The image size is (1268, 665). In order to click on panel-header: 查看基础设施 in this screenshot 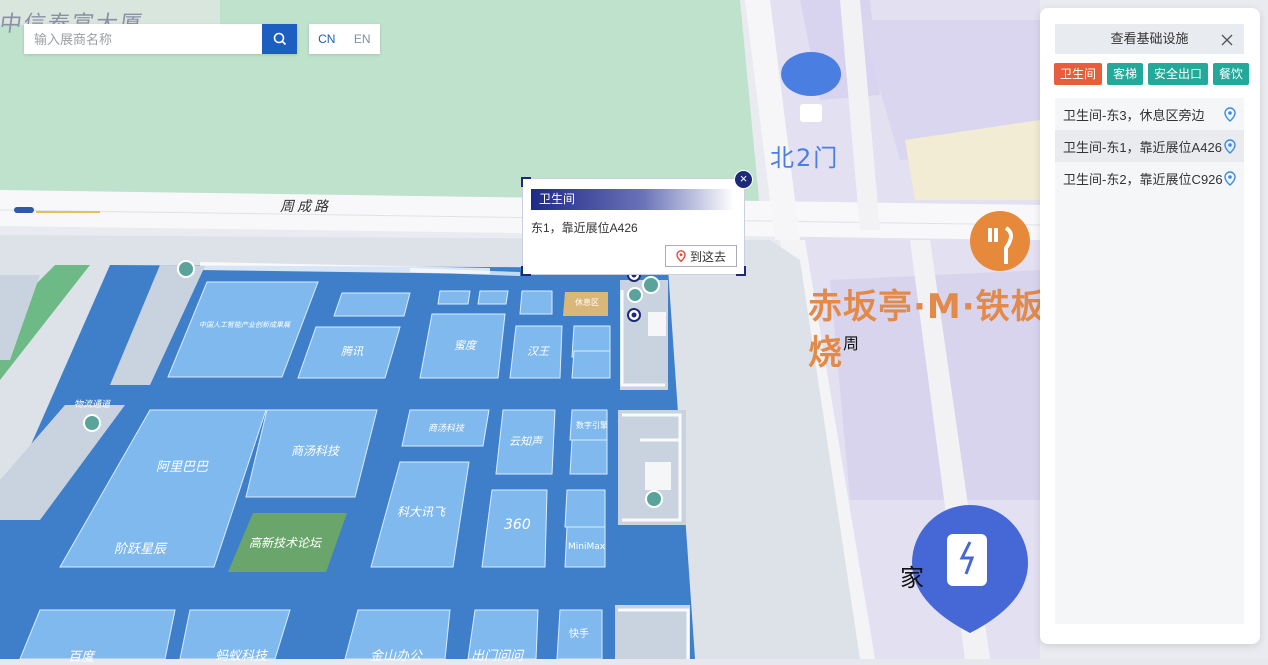, I will do `click(1149, 39)`.